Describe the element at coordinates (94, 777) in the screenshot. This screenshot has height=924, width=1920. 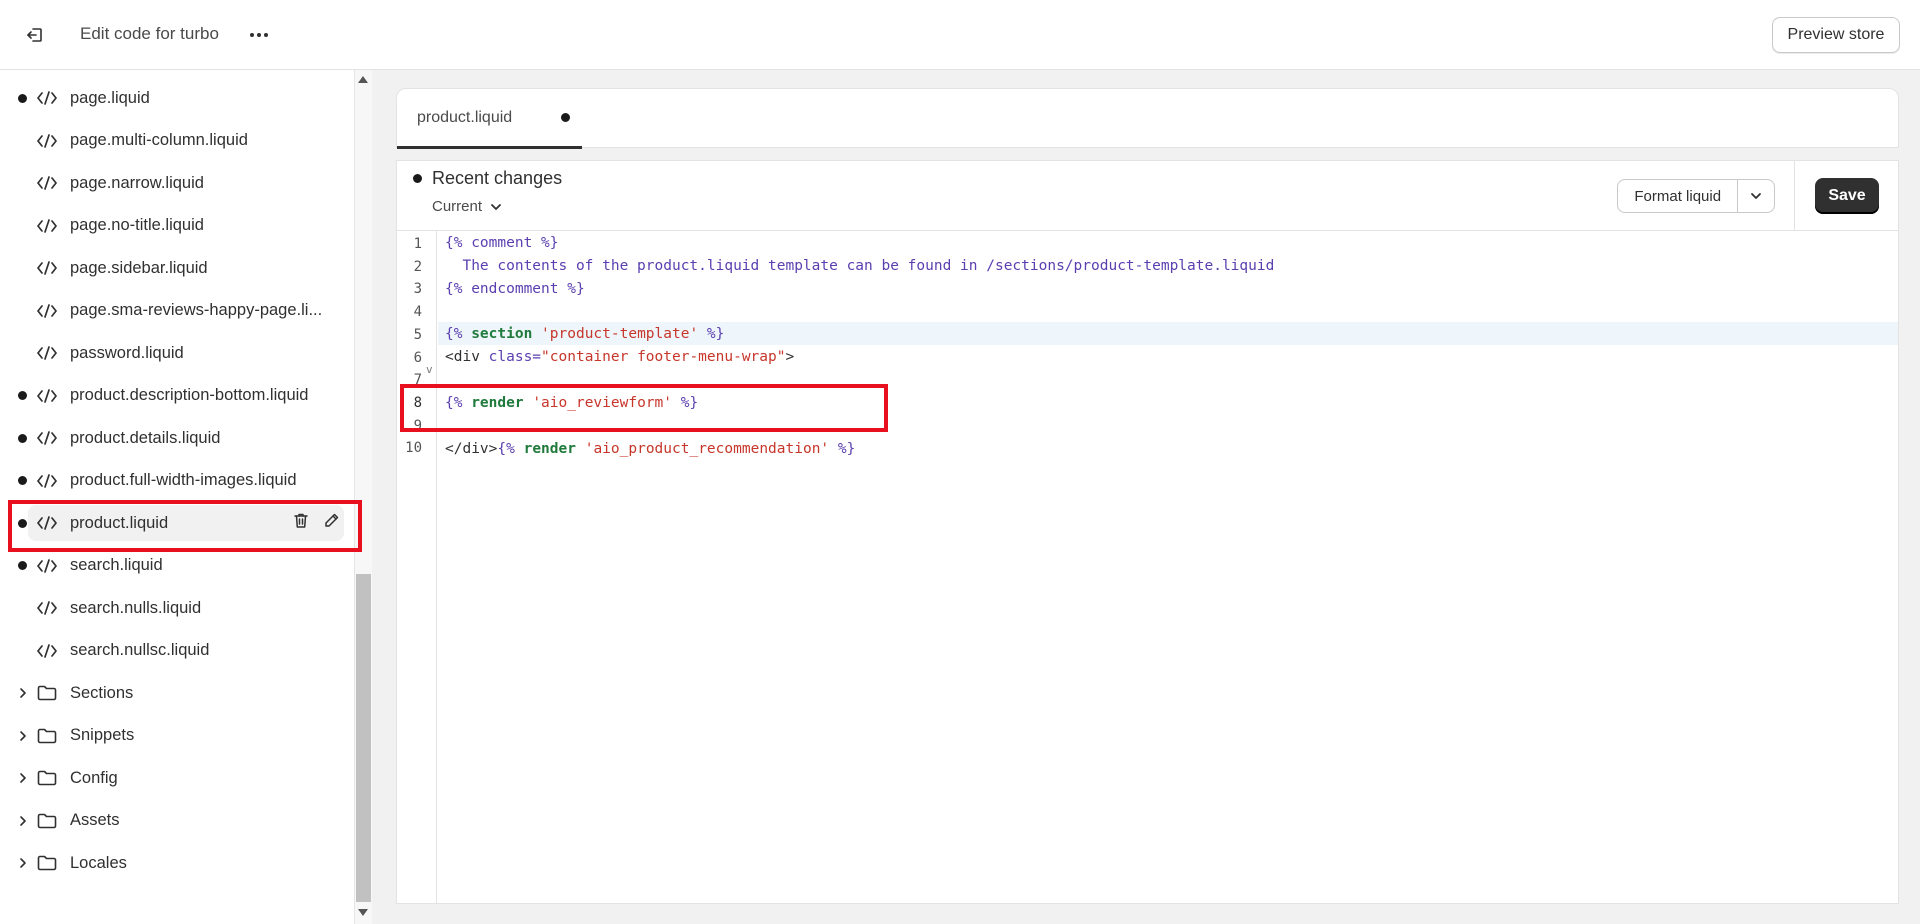
I see `folder-name: Config` at that location.